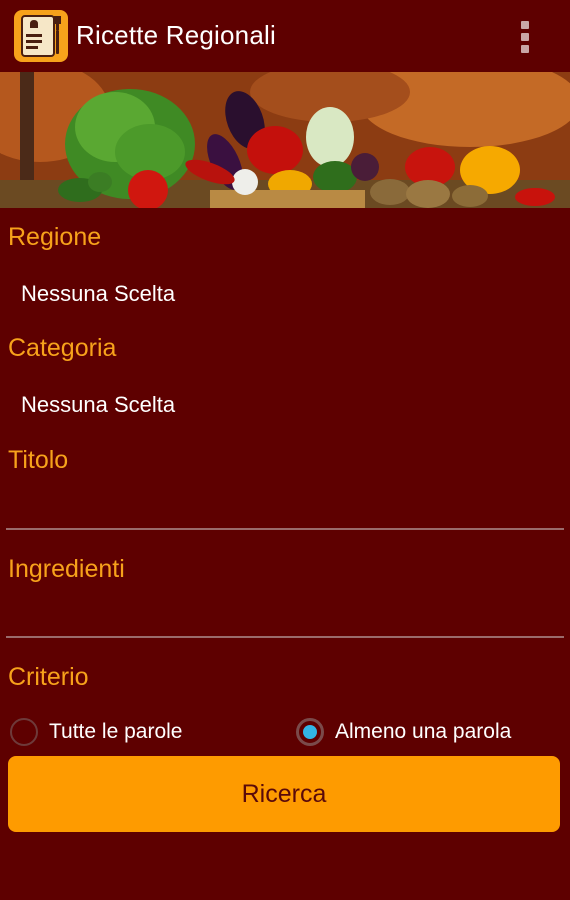 The width and height of the screenshot is (570, 900). What do you see at coordinates (24, 732) in the screenshot?
I see `radio-tutte-le-parole` at bounding box center [24, 732].